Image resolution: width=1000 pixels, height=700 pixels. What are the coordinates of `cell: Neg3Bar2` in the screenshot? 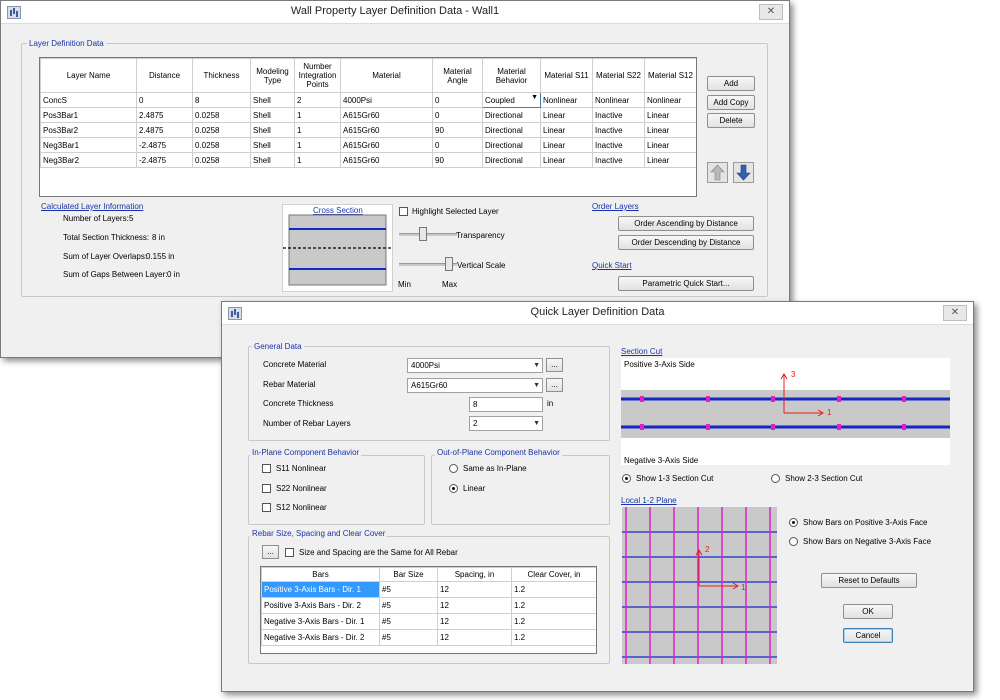 It's located at (88, 160).